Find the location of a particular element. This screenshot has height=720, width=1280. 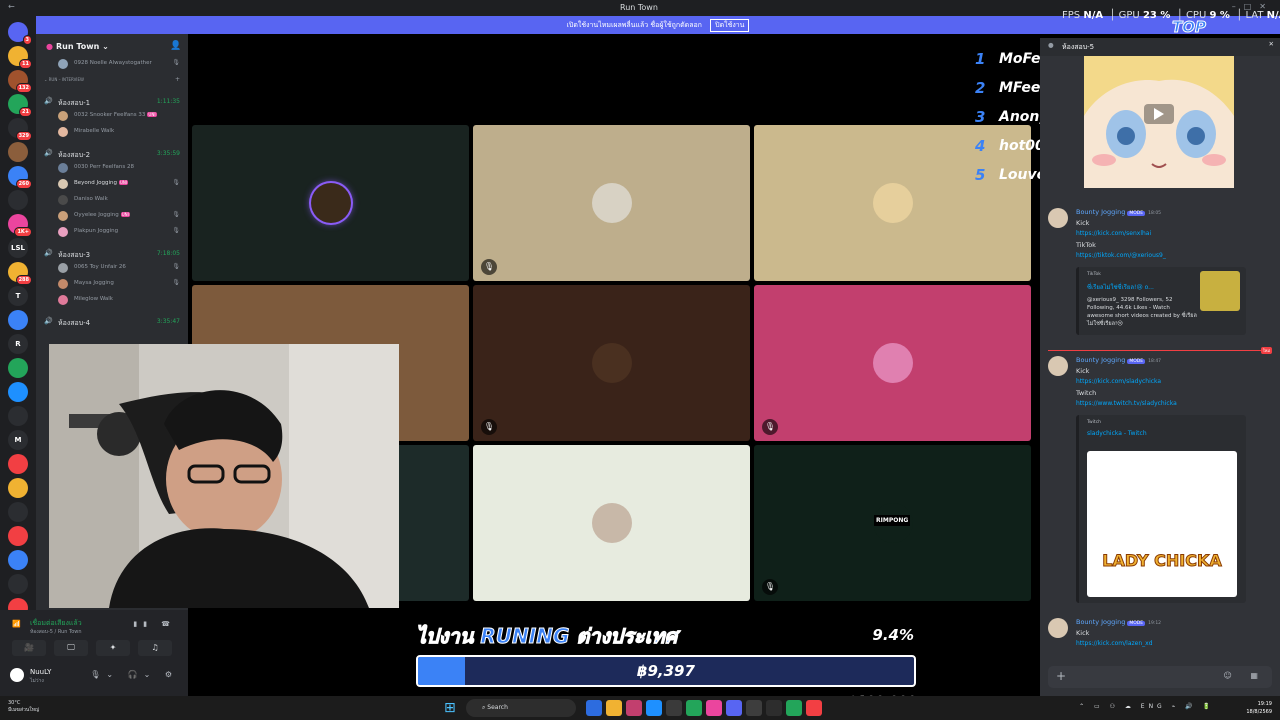

server-icon-label: T is located at coordinates (18, 296).